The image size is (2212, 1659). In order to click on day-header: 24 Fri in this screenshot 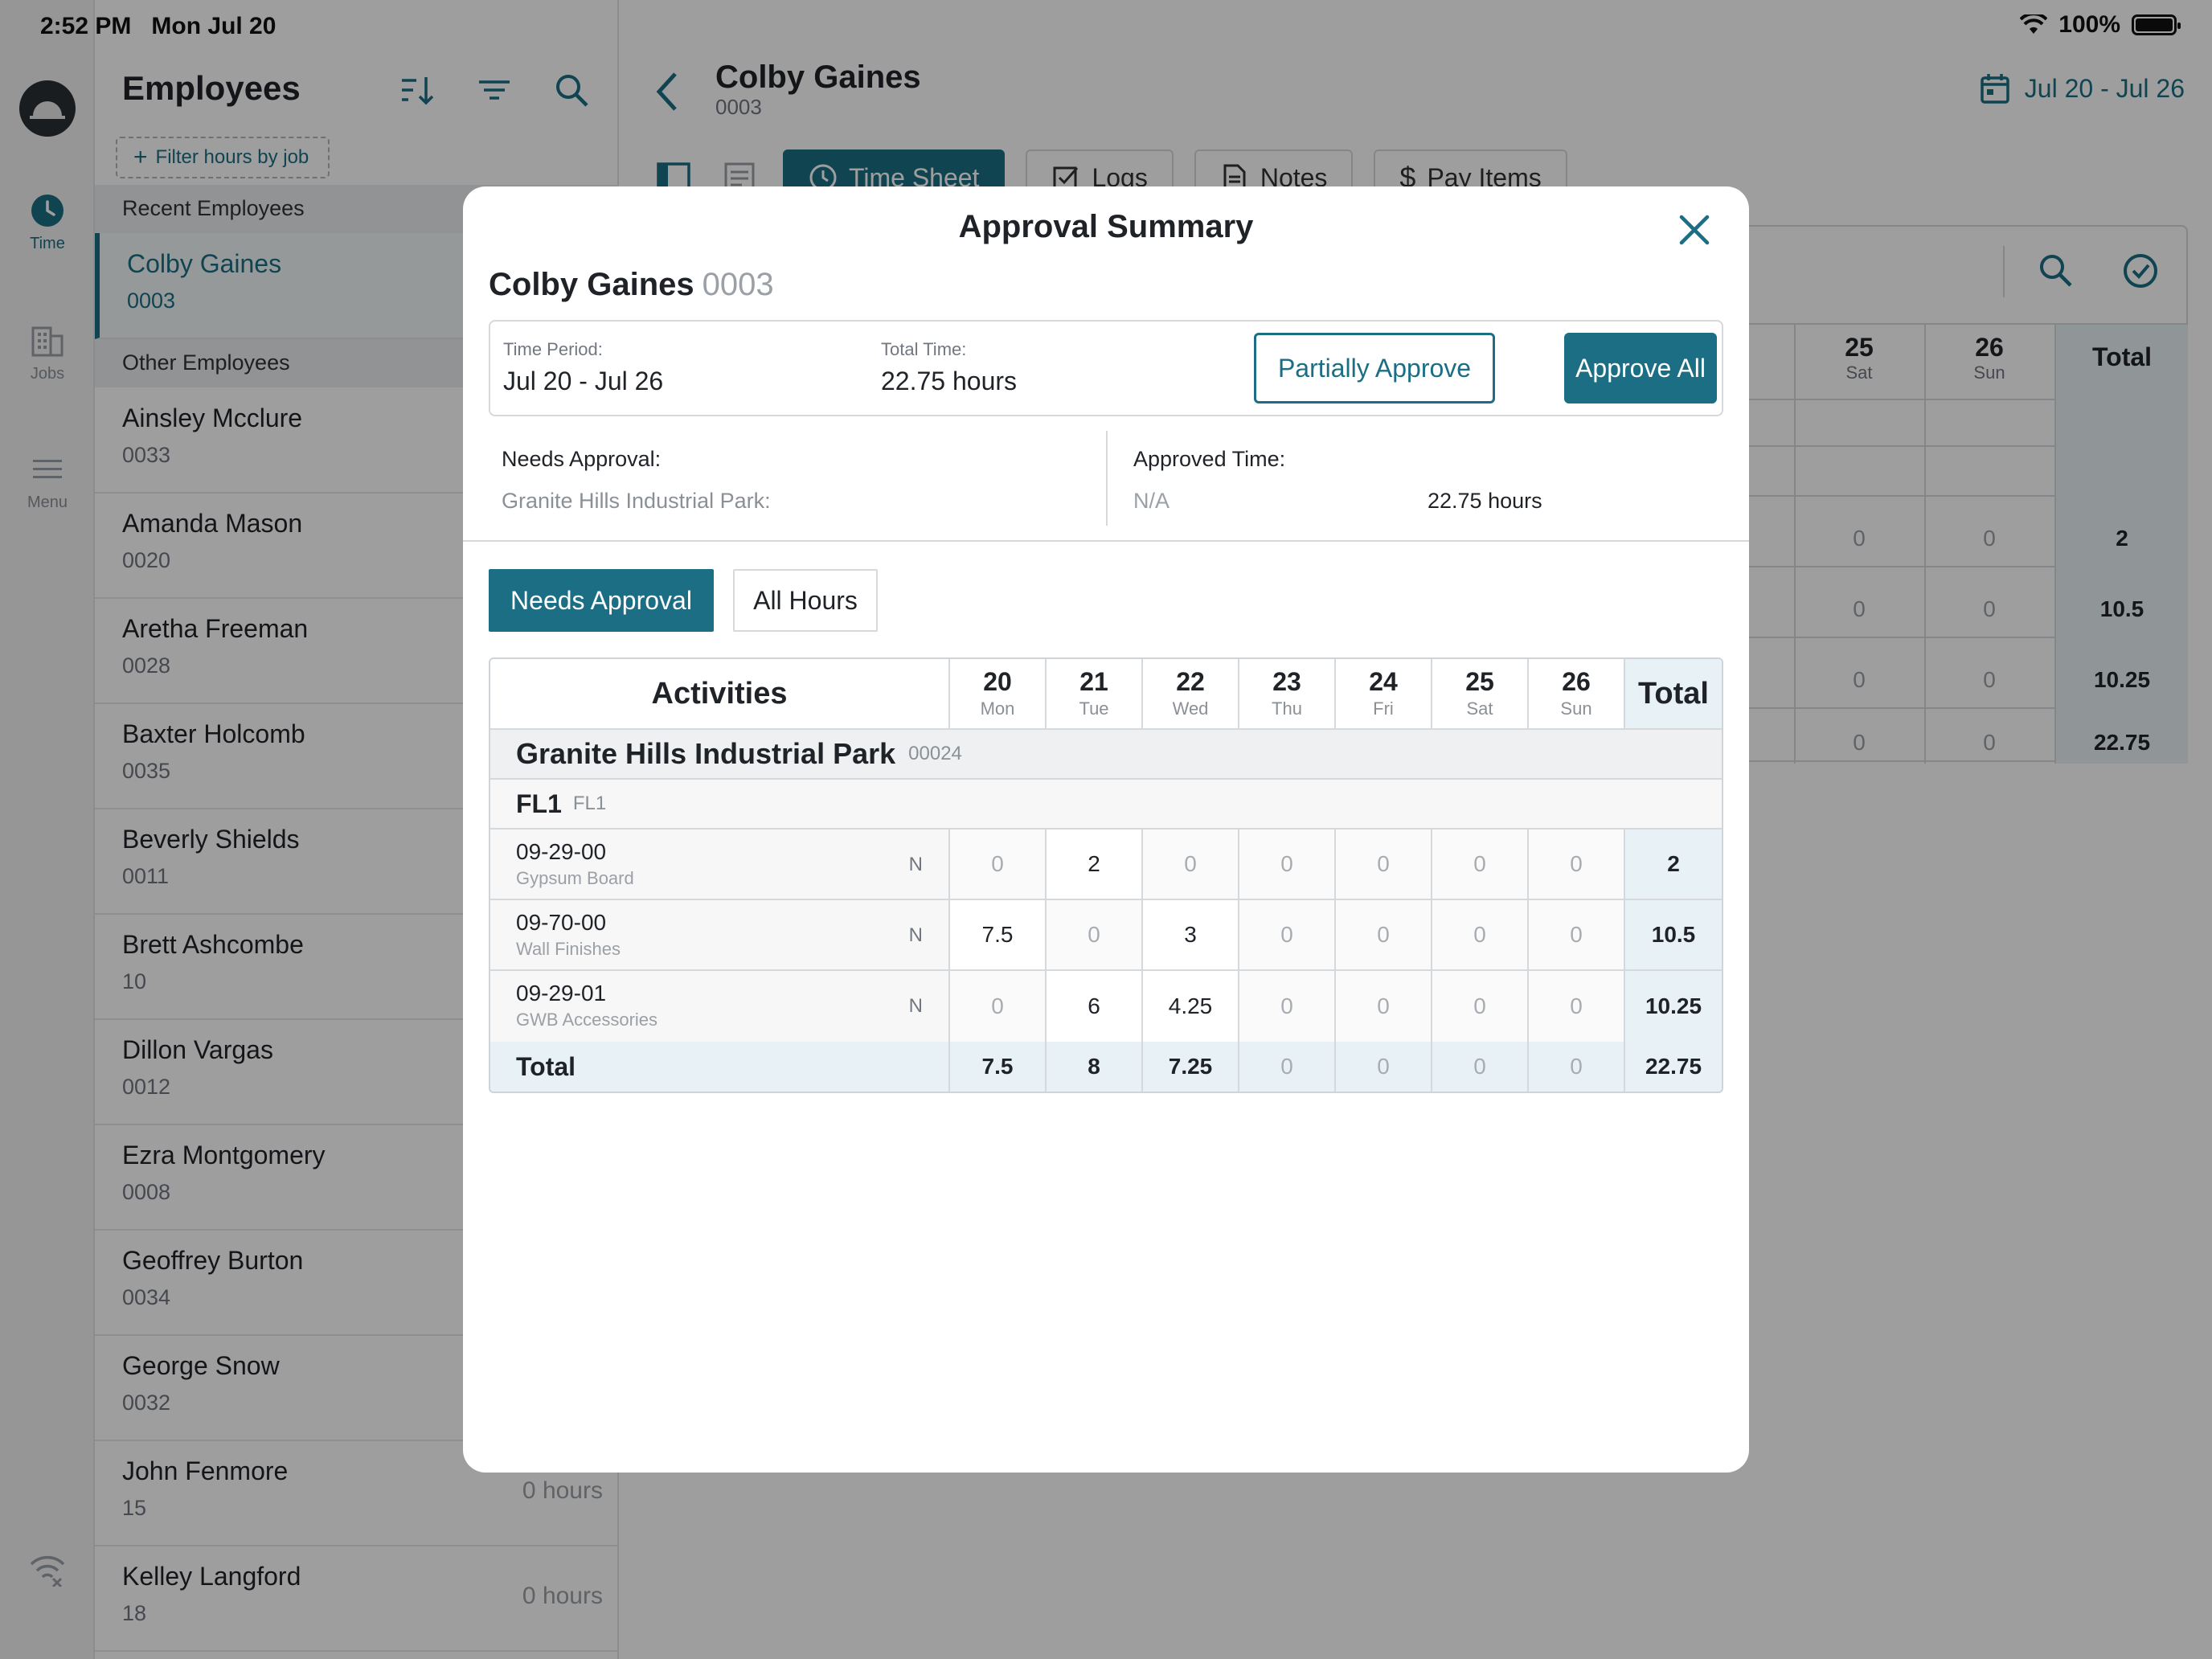, I will do `click(1382, 693)`.